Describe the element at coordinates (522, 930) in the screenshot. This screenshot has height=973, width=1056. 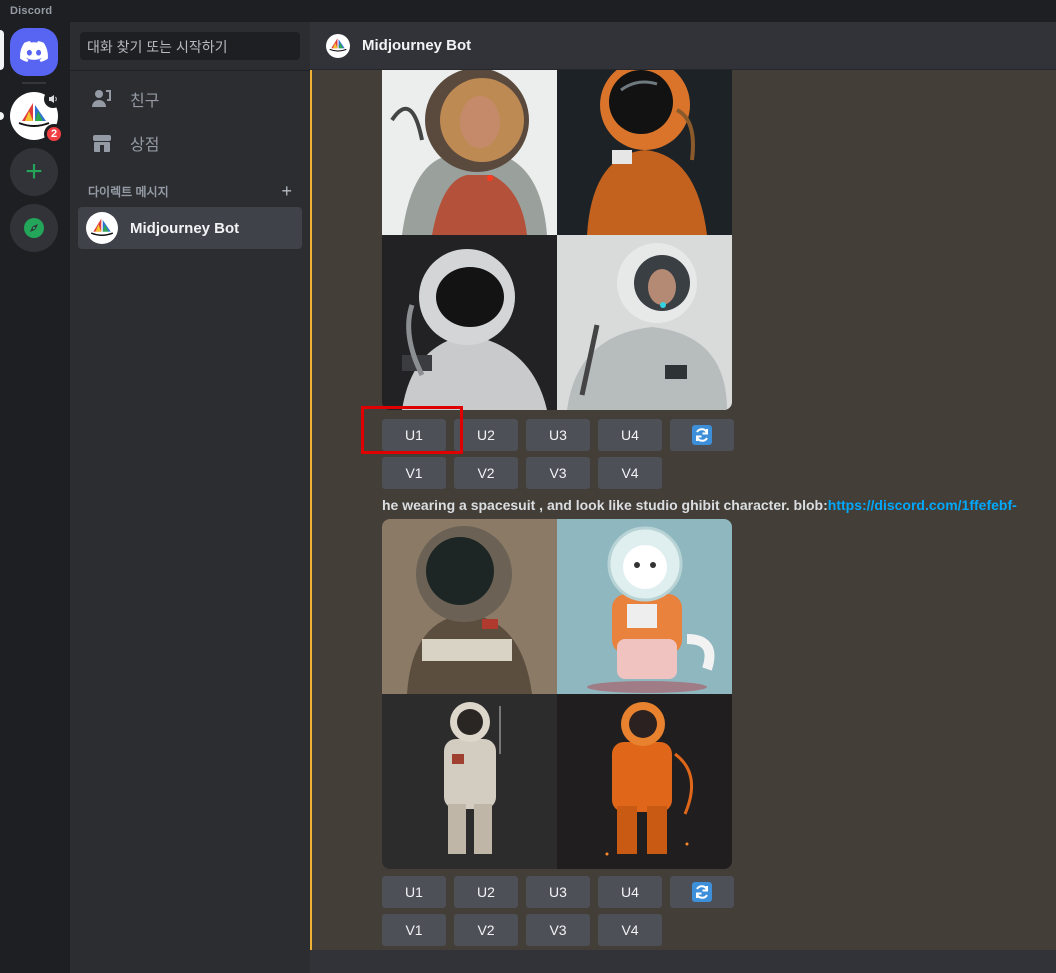
I see `variation-buttons-2: V1 V2 V3 V4` at that location.